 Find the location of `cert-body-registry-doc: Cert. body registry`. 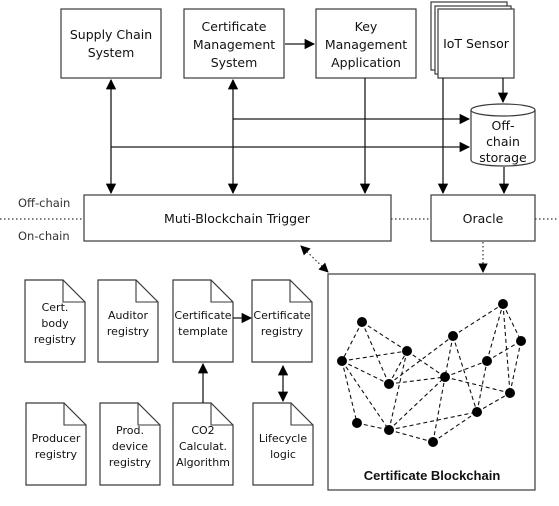

cert-body-registry-doc: Cert. body registry is located at coordinates (55, 321).